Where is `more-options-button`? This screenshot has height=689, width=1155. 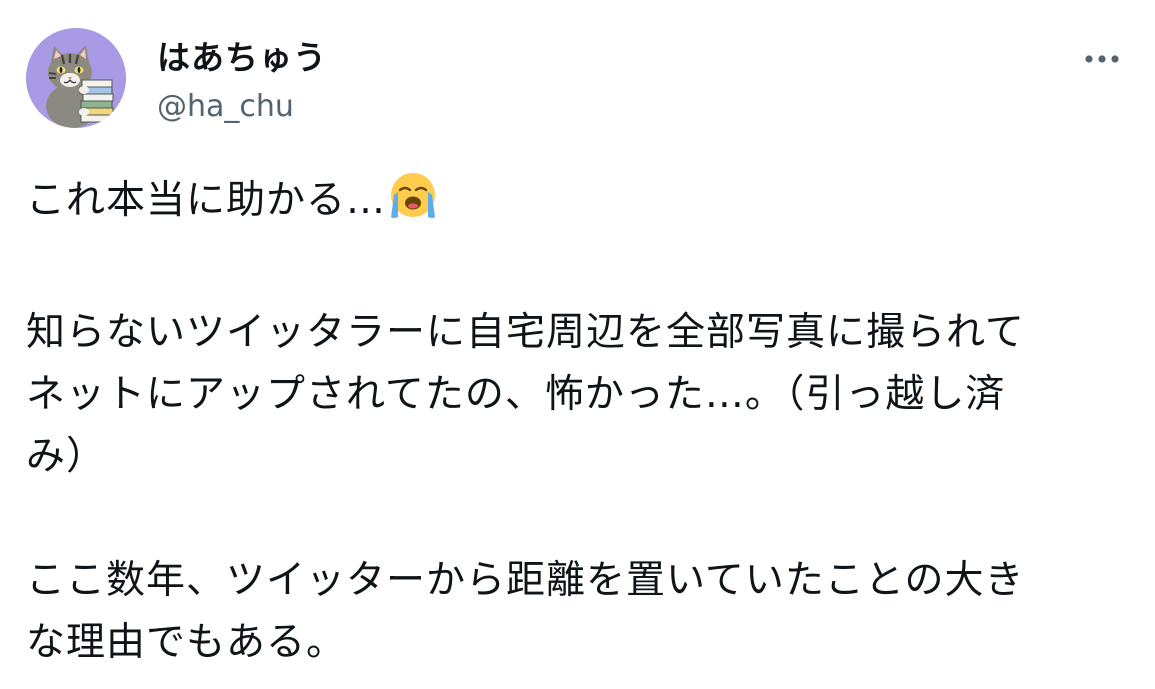 more-options-button is located at coordinates (1102, 59).